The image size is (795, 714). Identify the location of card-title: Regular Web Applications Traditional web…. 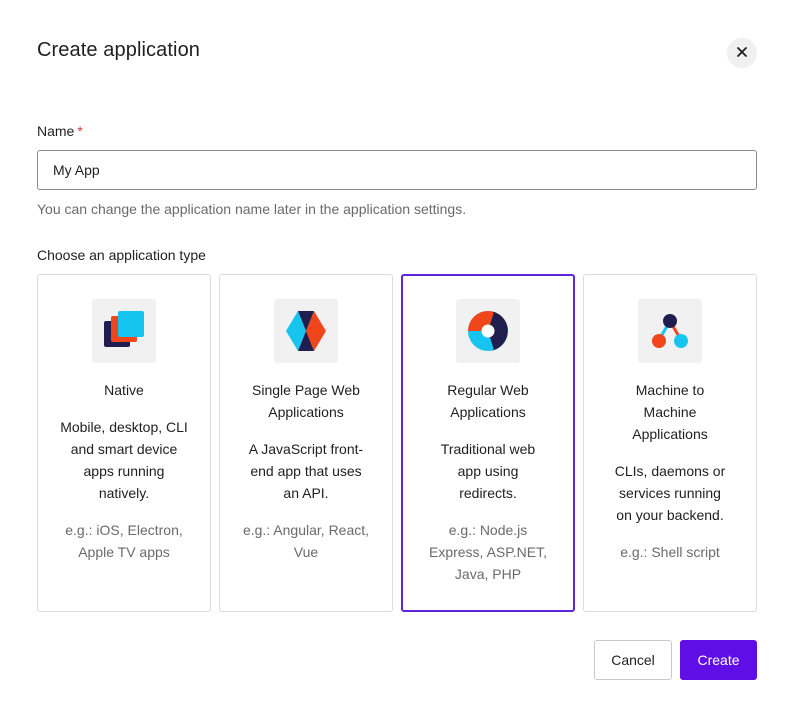
(488, 482).